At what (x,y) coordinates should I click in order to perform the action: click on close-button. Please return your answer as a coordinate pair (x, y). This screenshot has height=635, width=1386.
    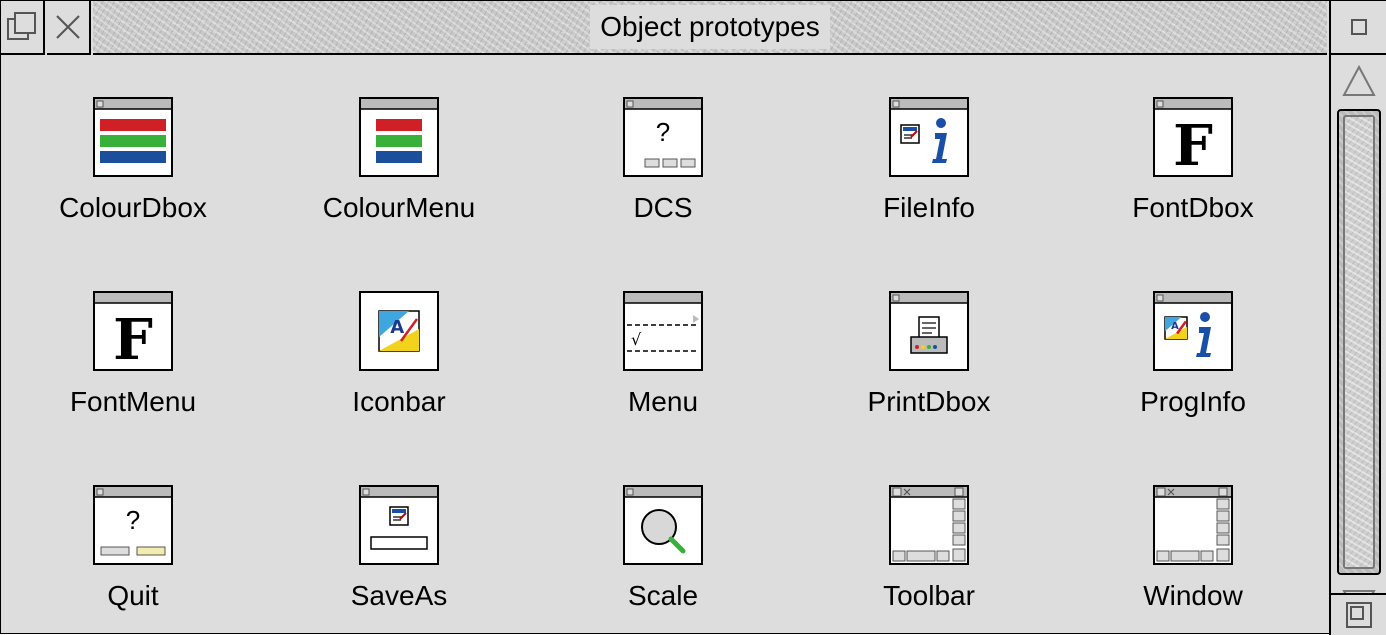
    Looking at the image, I should click on (69, 28).